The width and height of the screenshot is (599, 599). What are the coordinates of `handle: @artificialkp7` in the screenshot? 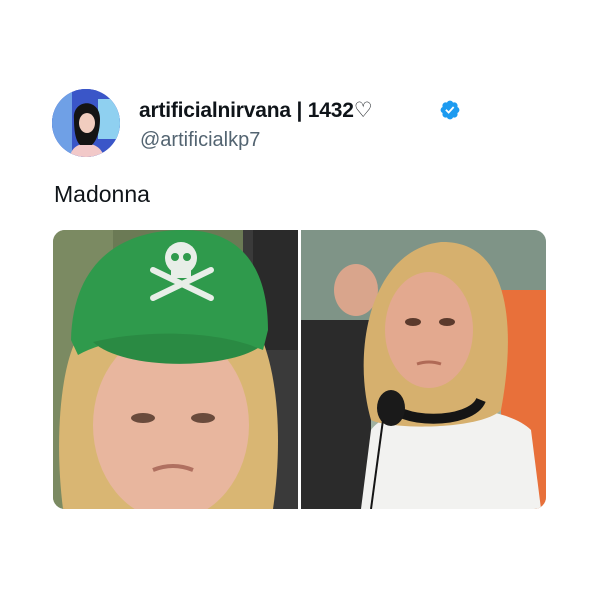 It's located at (200, 140).